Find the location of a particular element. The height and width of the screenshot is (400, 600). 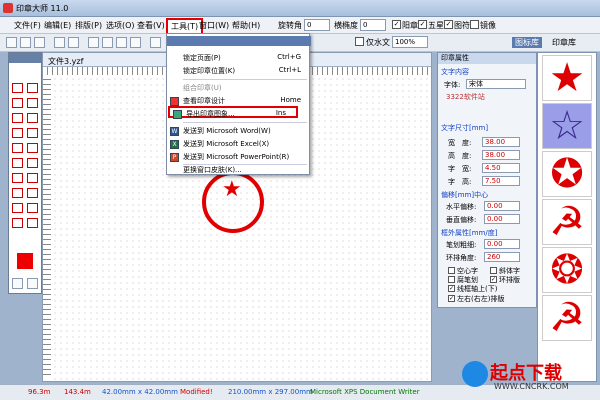

save-icon is located at coordinates (39, 42).